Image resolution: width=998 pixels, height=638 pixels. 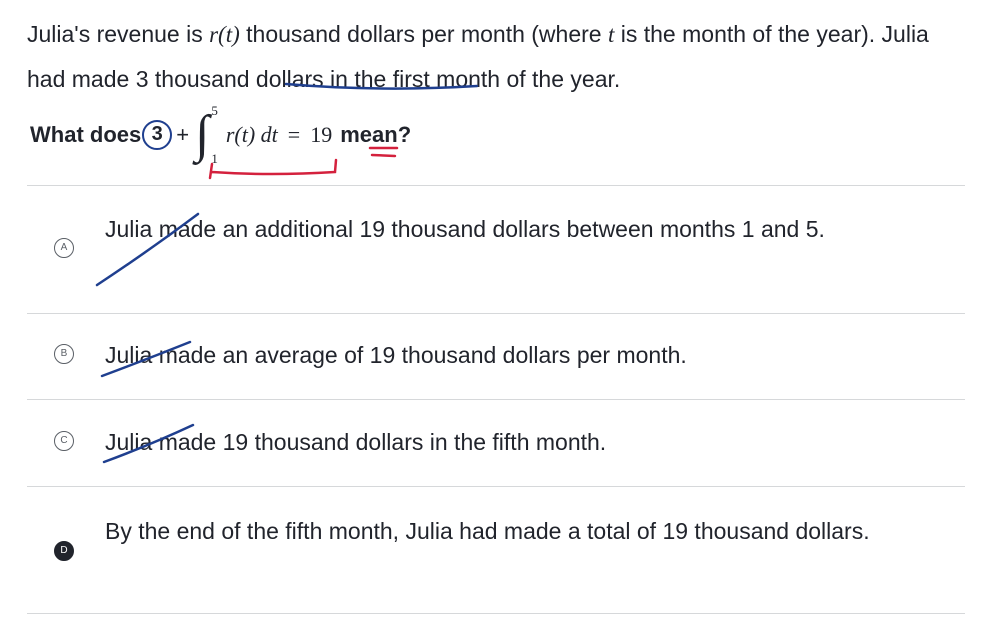 I want to click on stem-text: in the first month of the year., so click(x=472, y=79).